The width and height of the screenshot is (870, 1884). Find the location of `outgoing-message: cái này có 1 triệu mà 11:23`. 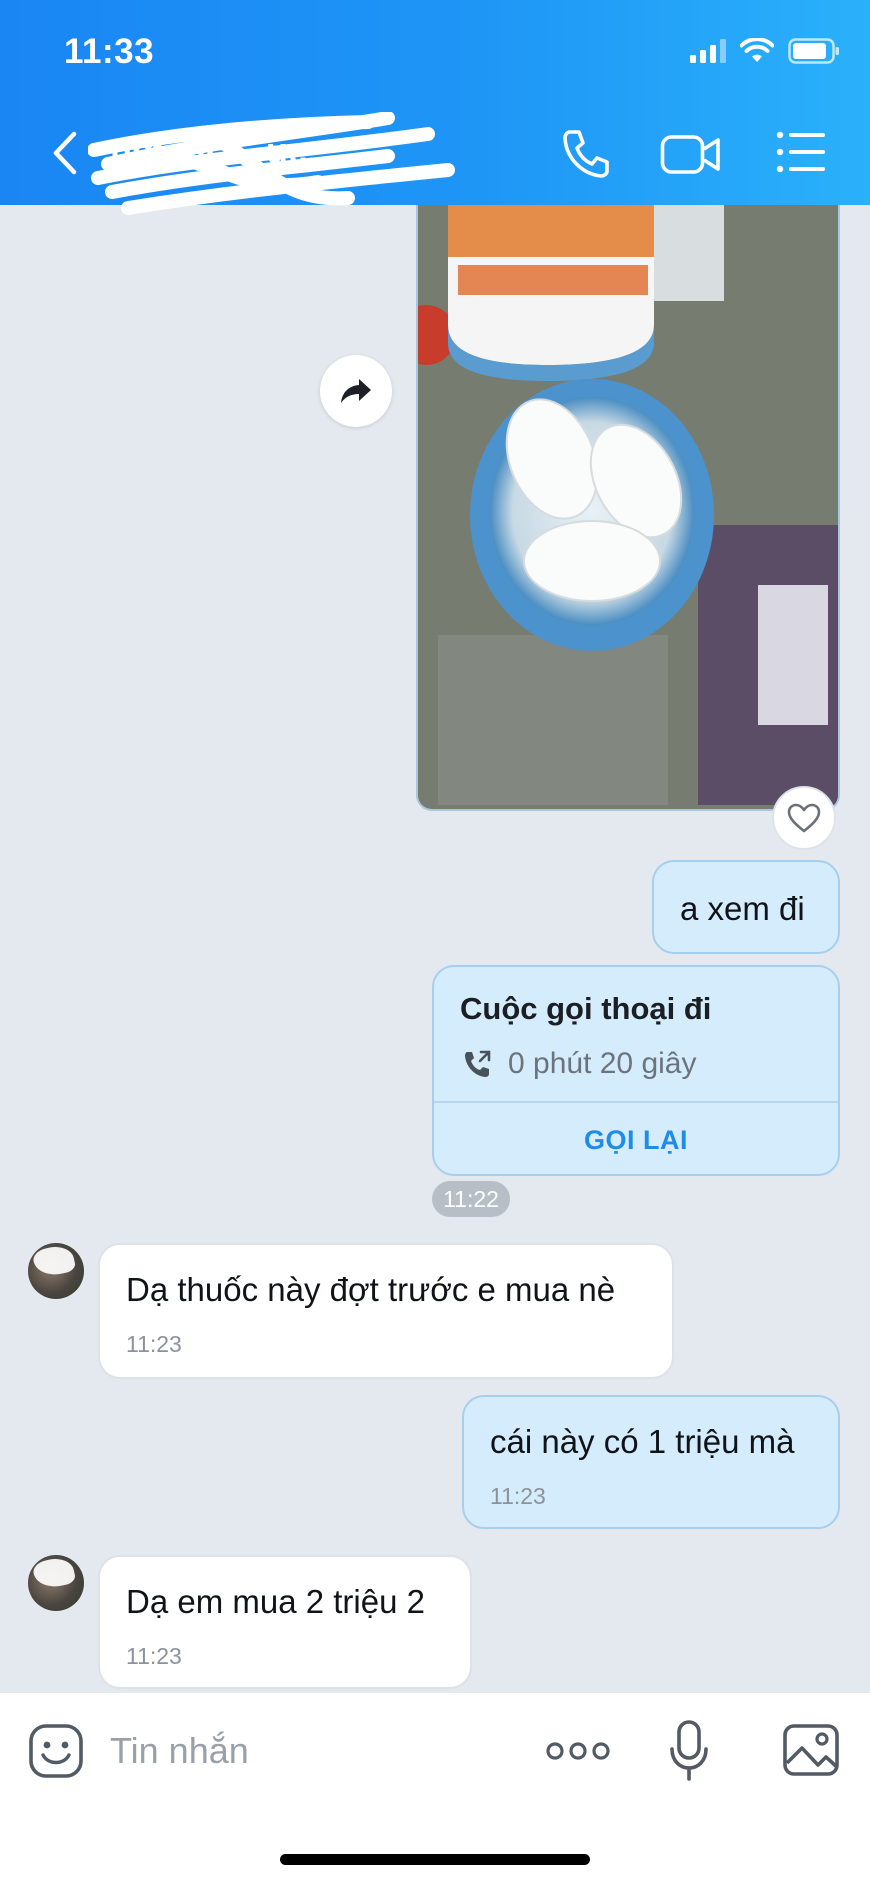

outgoing-message: cái này có 1 triệu mà 11:23 is located at coordinates (651, 1462).